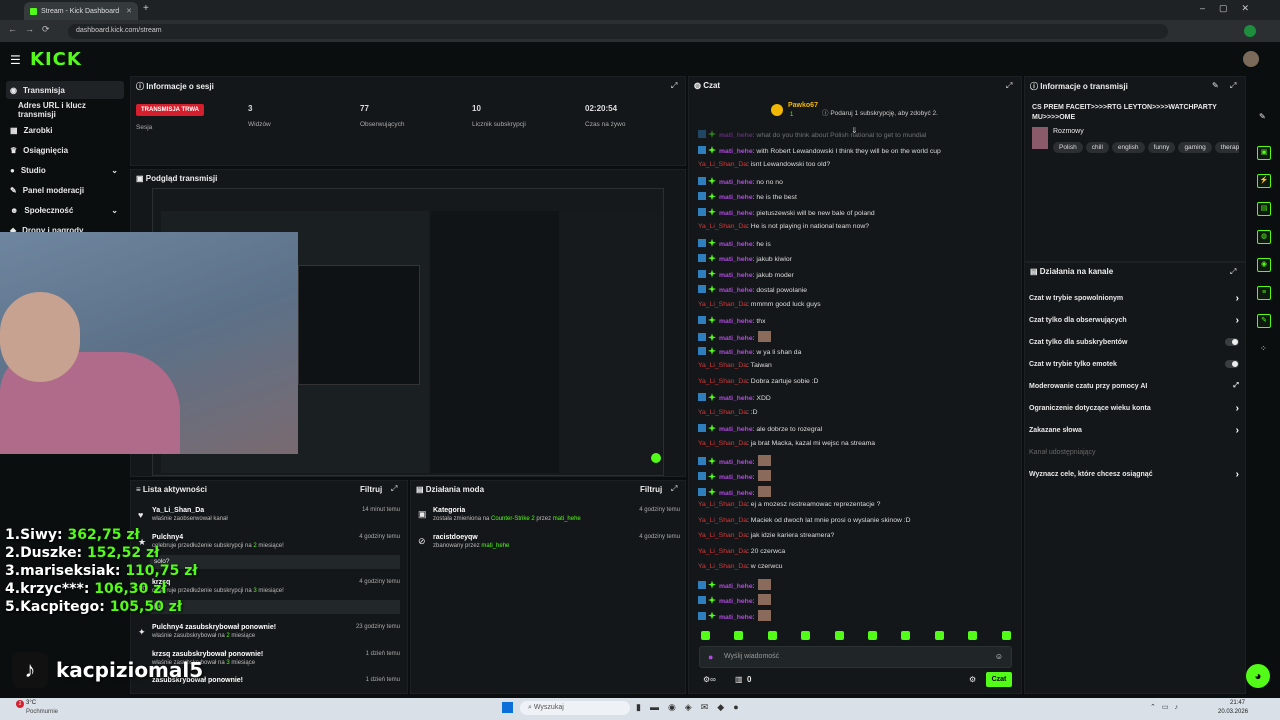 This screenshot has width=1280, height=720. Describe the element at coordinates (1134, 431) in the screenshot. I see `channel-option: Zakazane słowa ›` at that location.